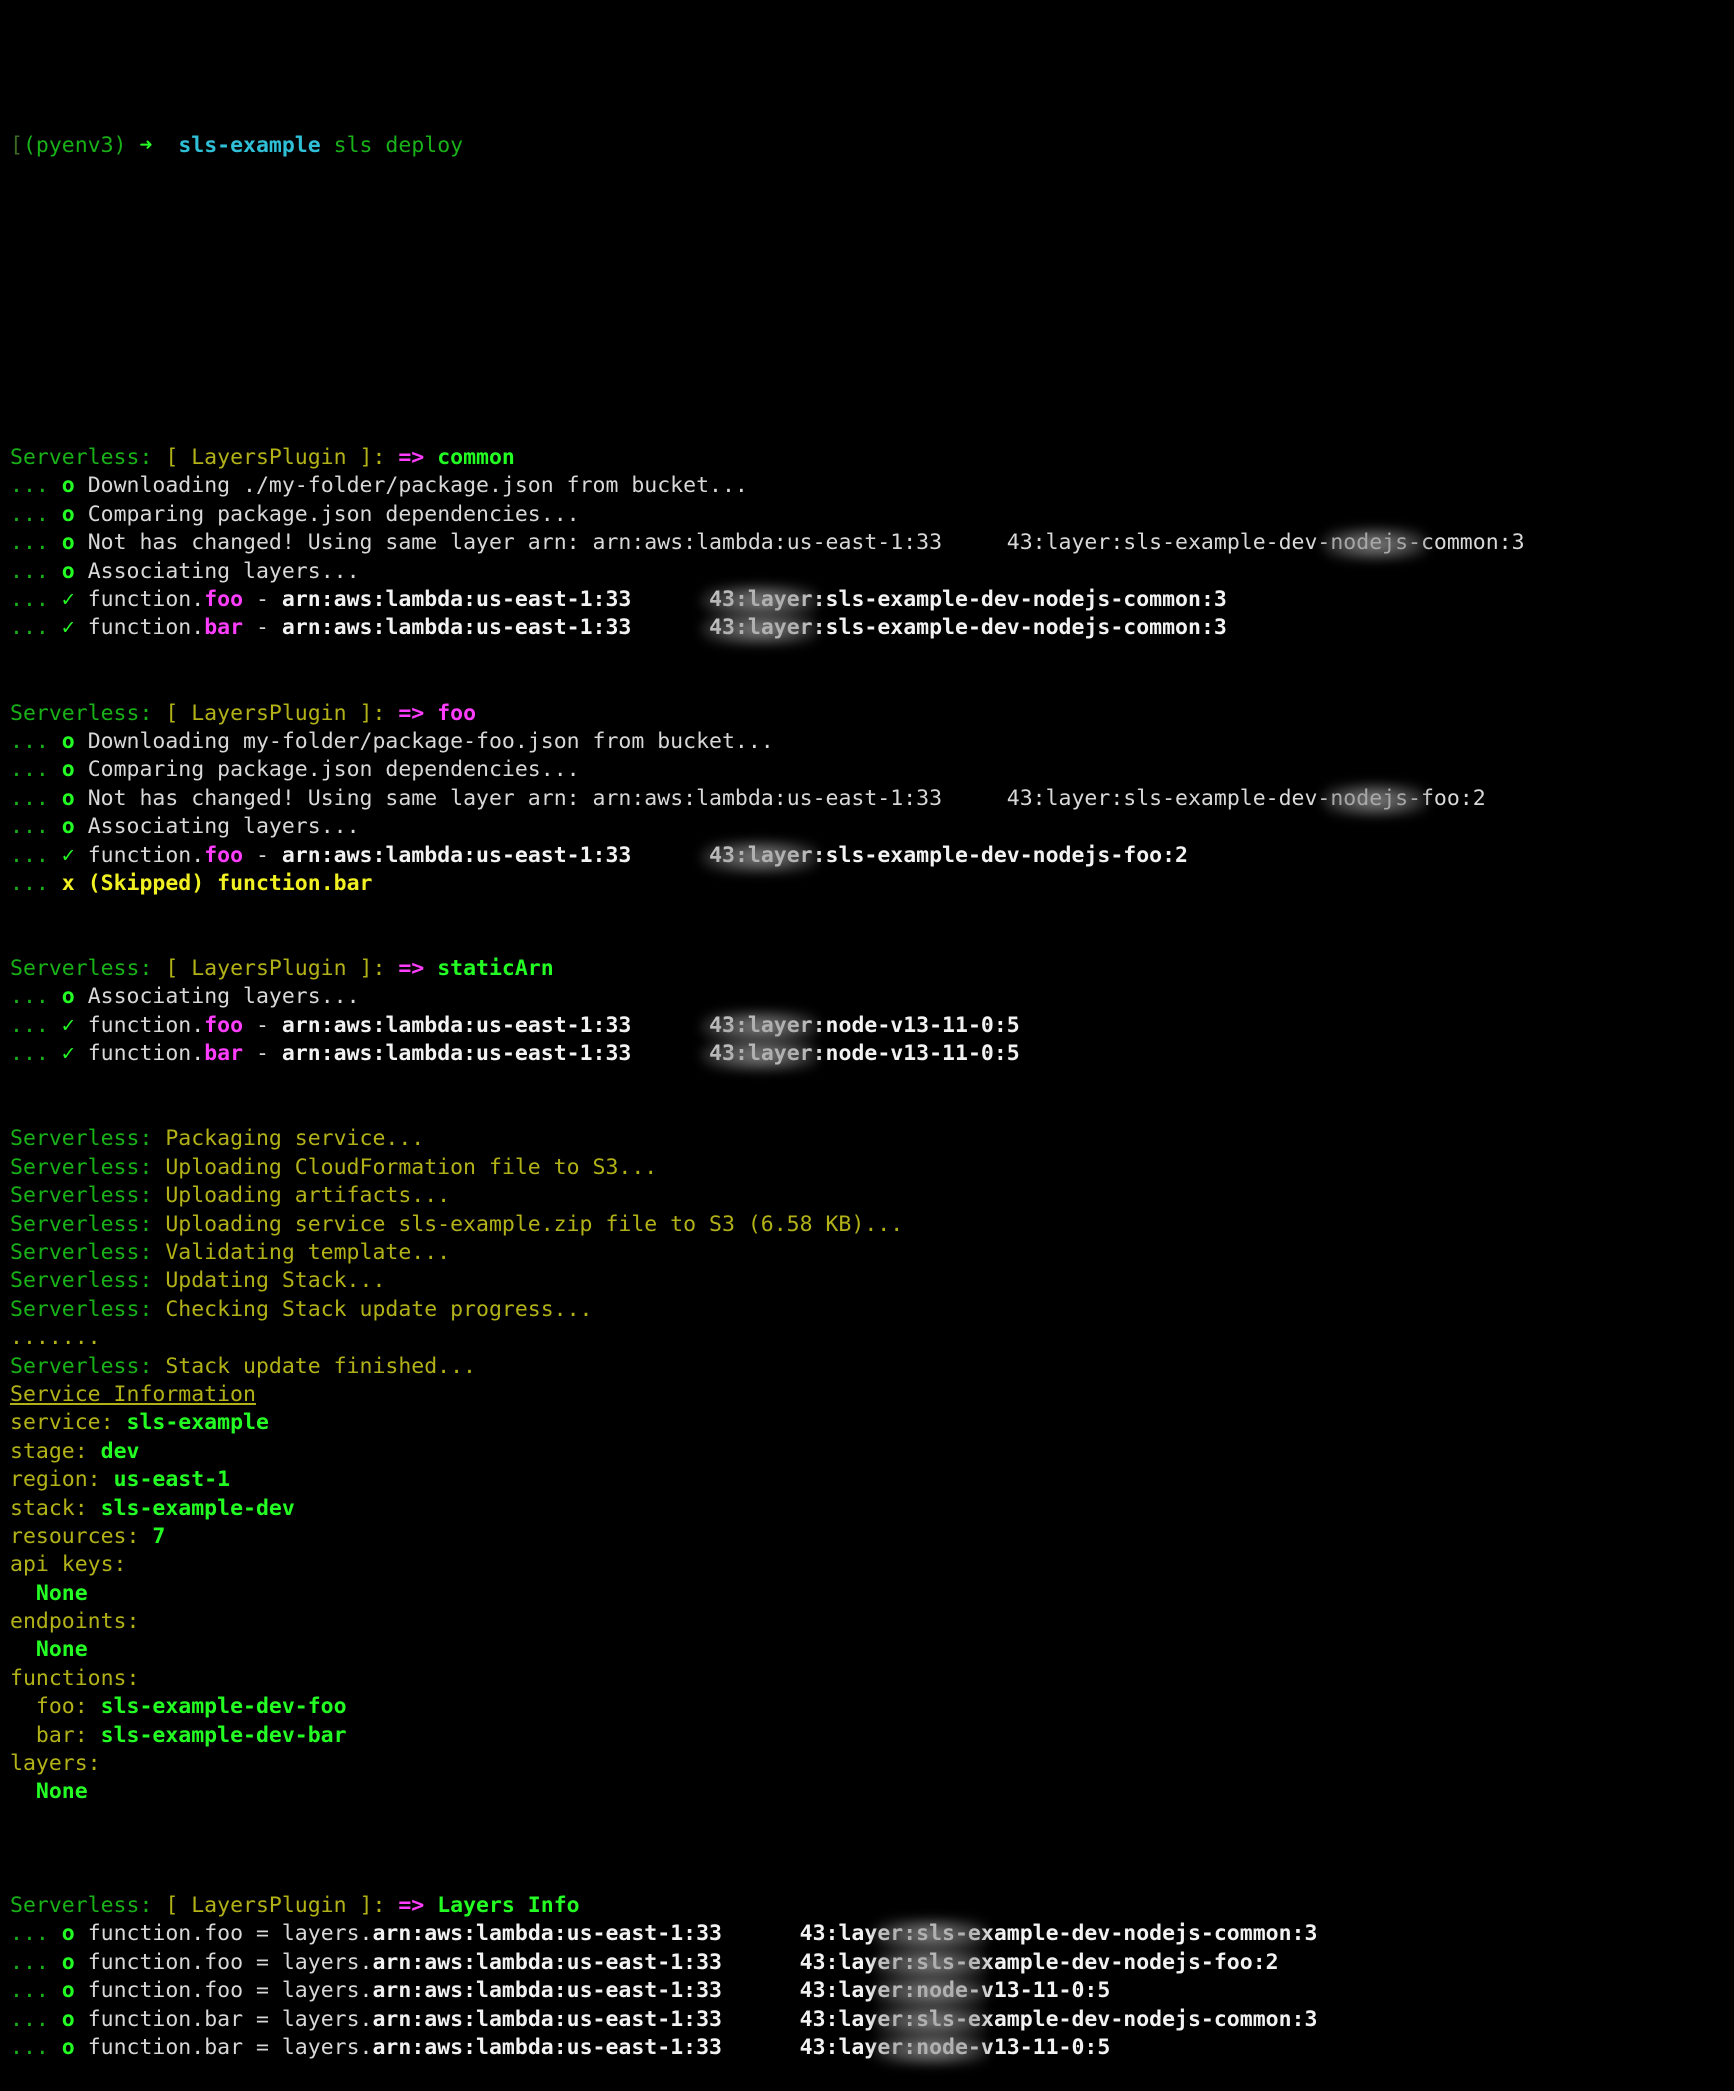 This screenshot has height=2091, width=1734. Describe the element at coordinates (495, 969) in the screenshot. I see `block-name: staticArn` at that location.